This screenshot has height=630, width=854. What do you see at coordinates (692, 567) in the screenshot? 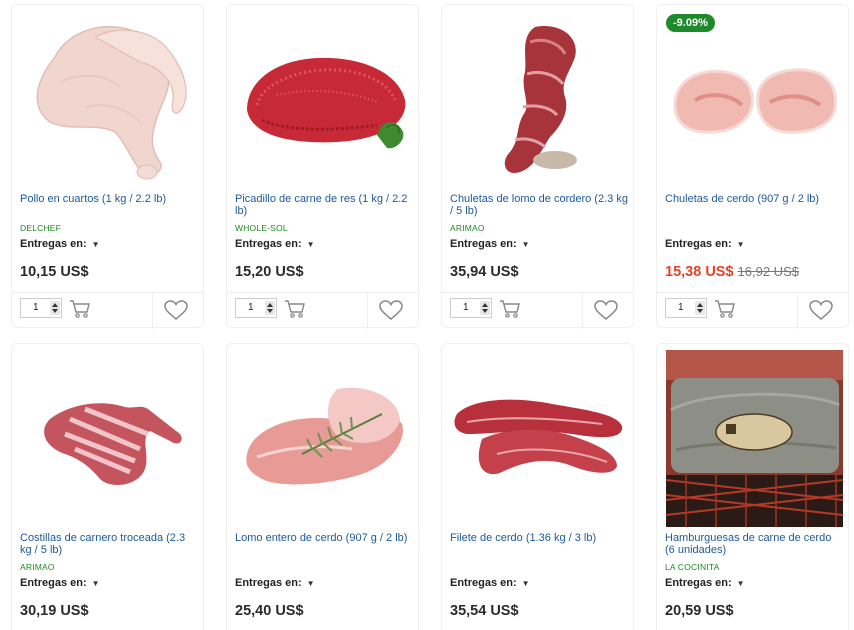
I see `product-brand: LA COCINITA` at bounding box center [692, 567].